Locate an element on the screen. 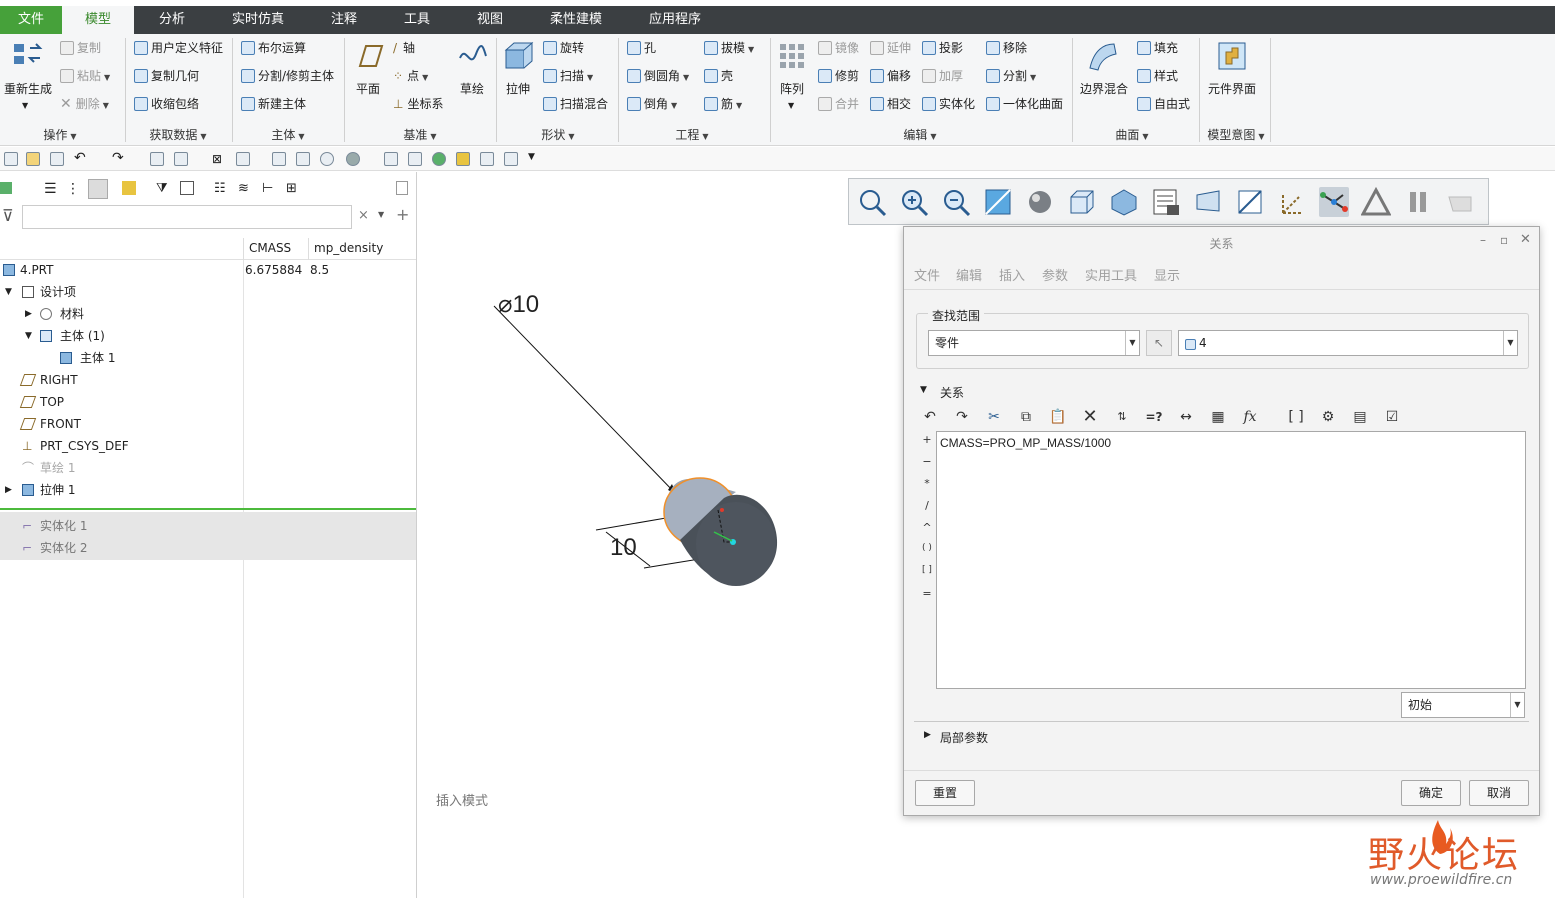  sketch-button: 草绘 is located at coordinates (472, 89).